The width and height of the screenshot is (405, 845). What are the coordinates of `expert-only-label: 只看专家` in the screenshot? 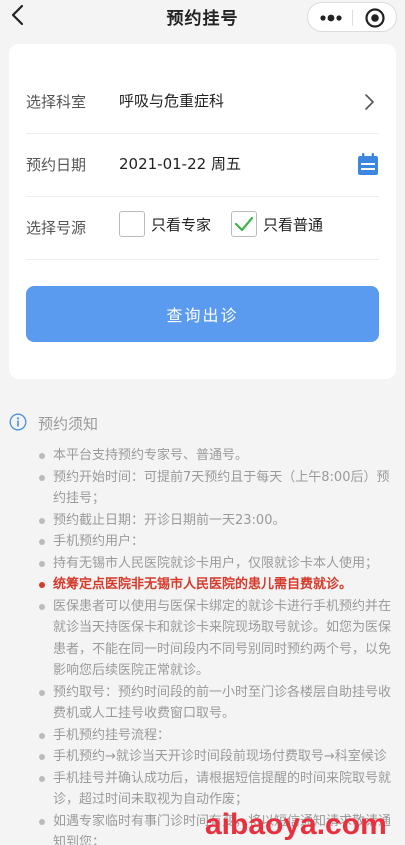 It's located at (181, 224).